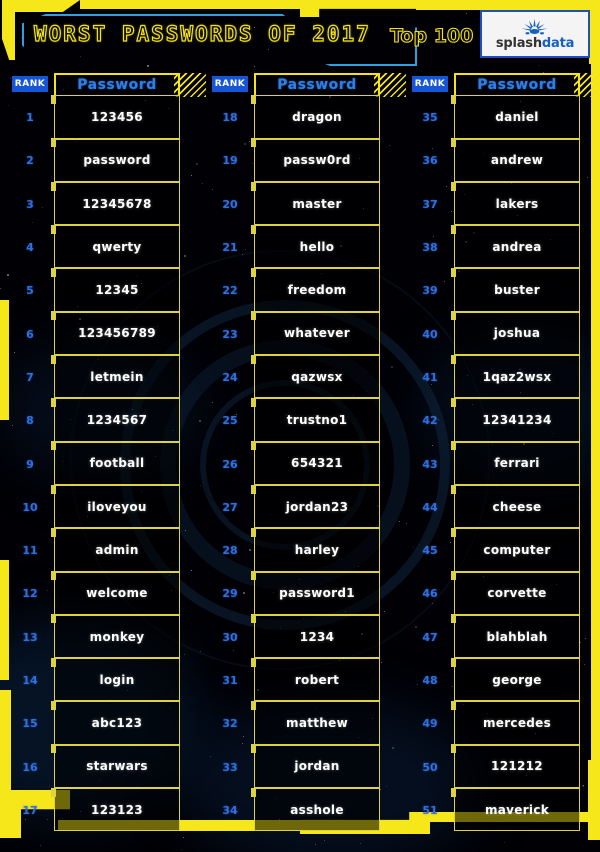 The width and height of the screenshot is (600, 852). I want to click on frame-edge-top-right, so click(508, 5).